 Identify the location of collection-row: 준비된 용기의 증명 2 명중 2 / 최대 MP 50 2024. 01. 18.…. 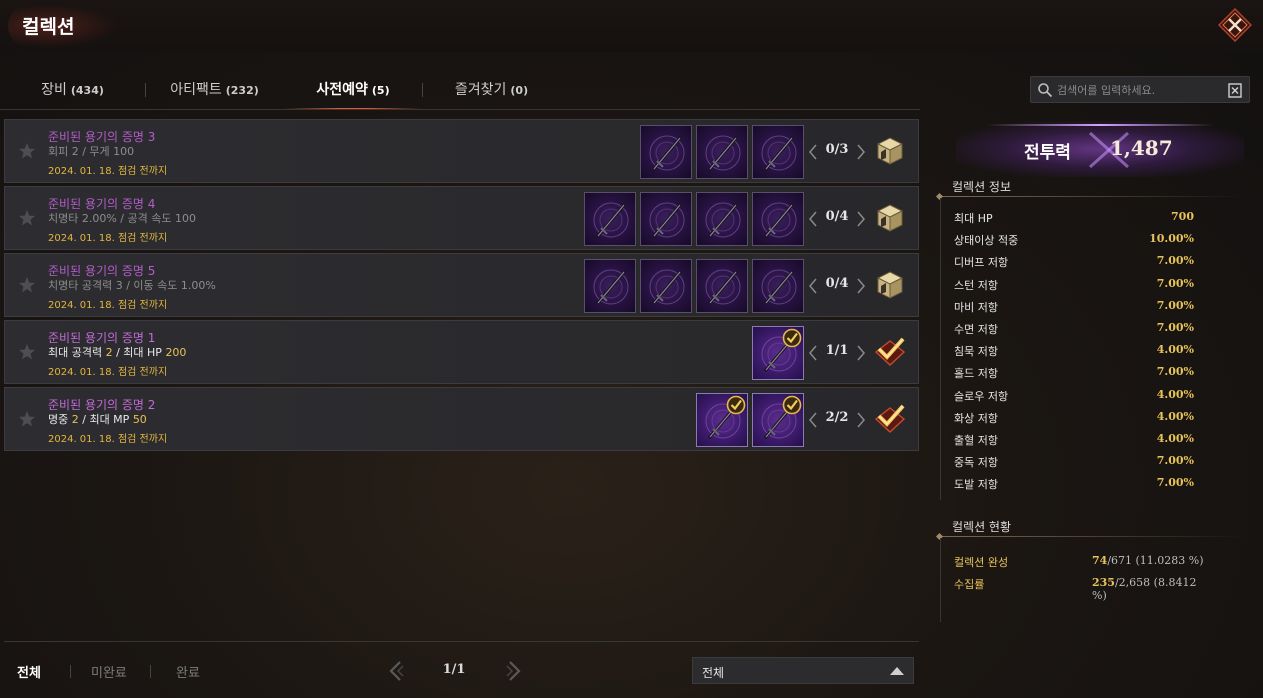
(461, 419).